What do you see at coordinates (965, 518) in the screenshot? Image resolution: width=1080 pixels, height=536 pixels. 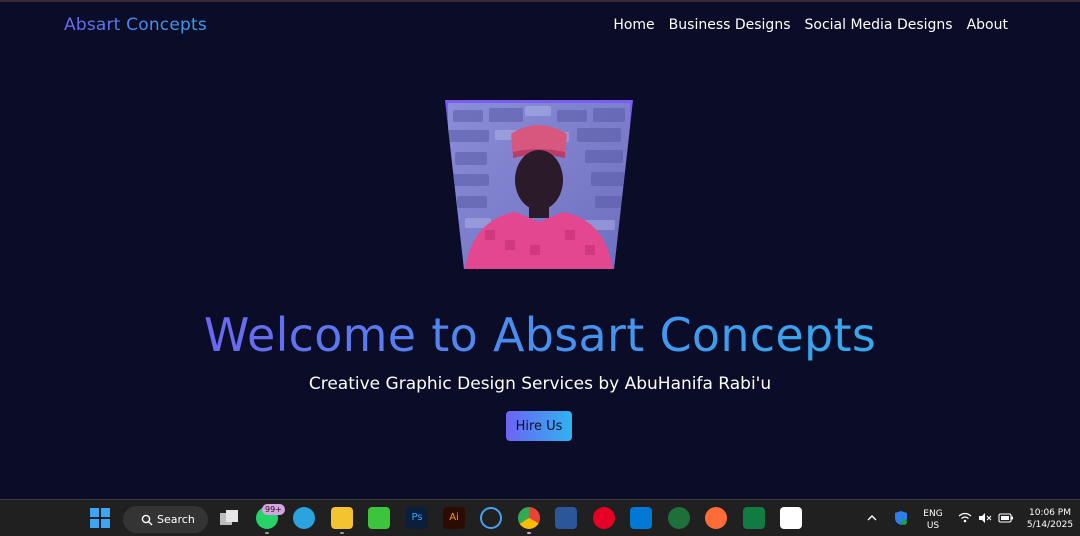 I see `wifi-icon` at bounding box center [965, 518].